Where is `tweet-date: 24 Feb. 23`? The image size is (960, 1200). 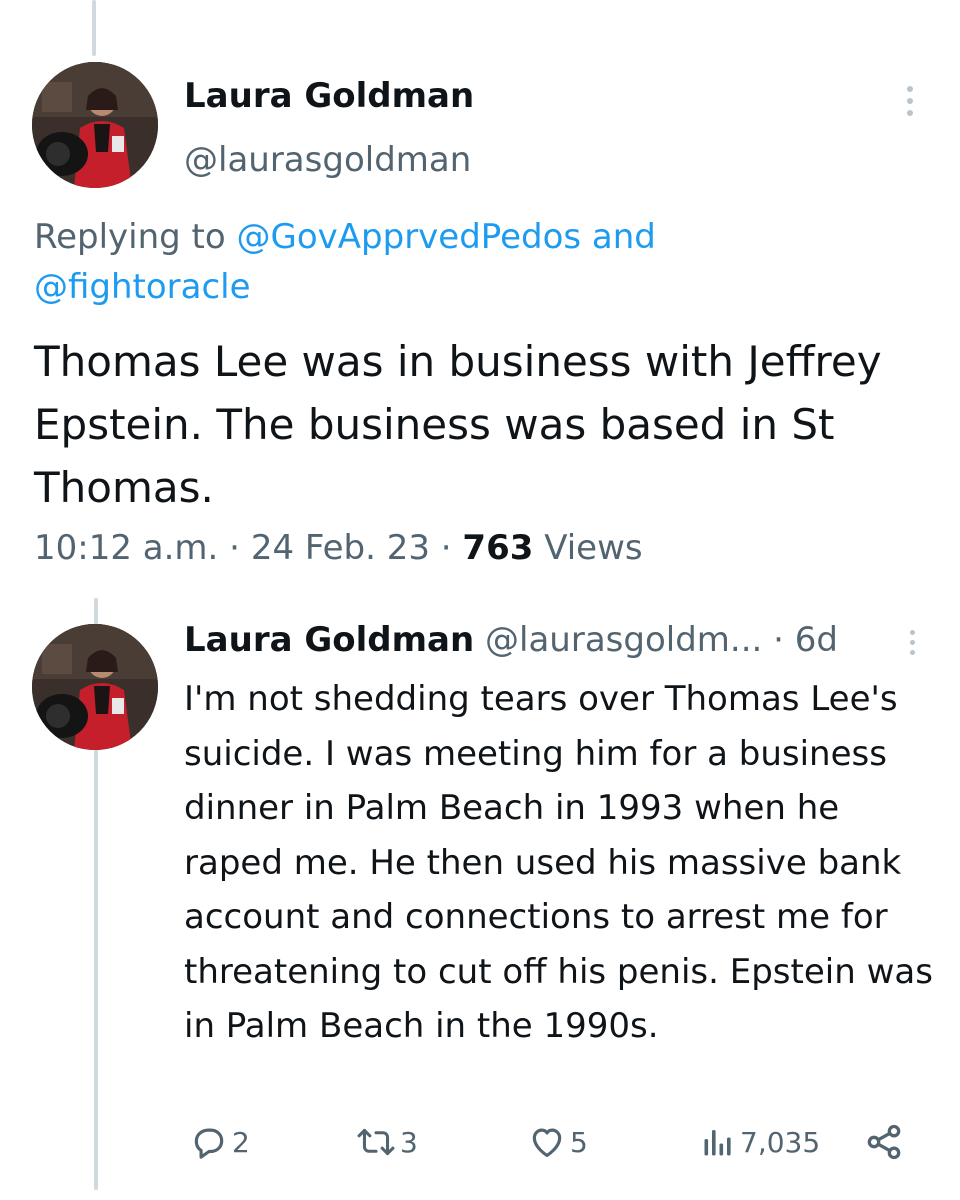
tweet-date: 24 Feb. 23 is located at coordinates (340, 548).